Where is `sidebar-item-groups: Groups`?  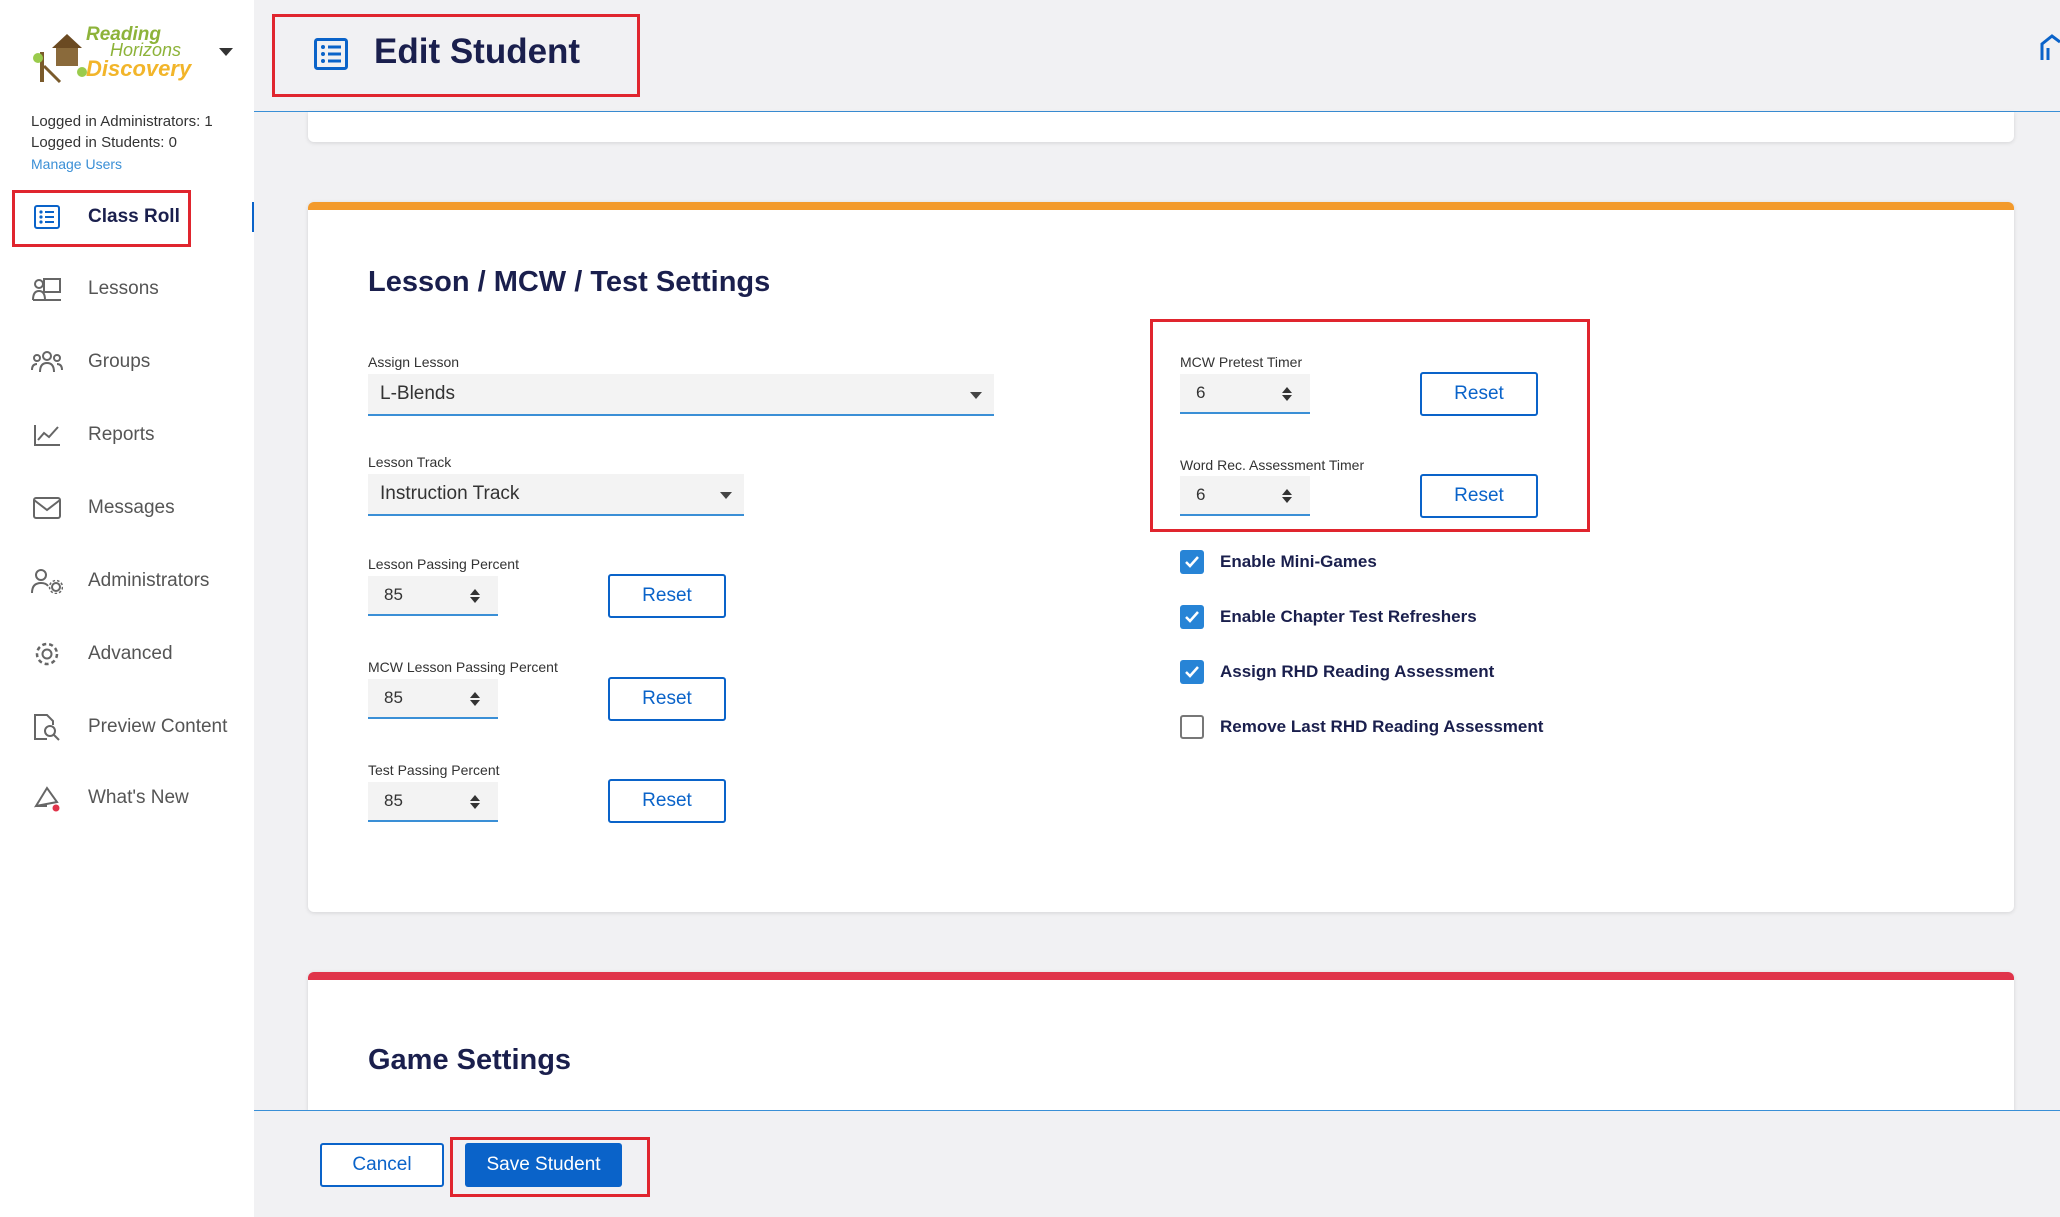
sidebar-item-groups: Groups is located at coordinates (127, 362).